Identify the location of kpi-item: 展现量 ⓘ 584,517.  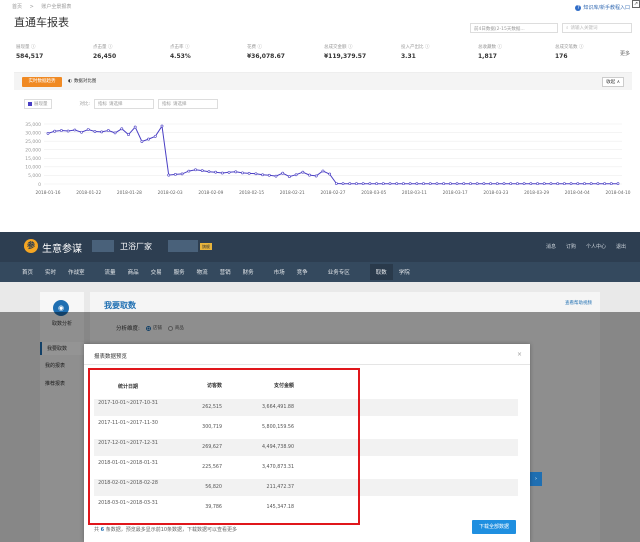
(54, 52).